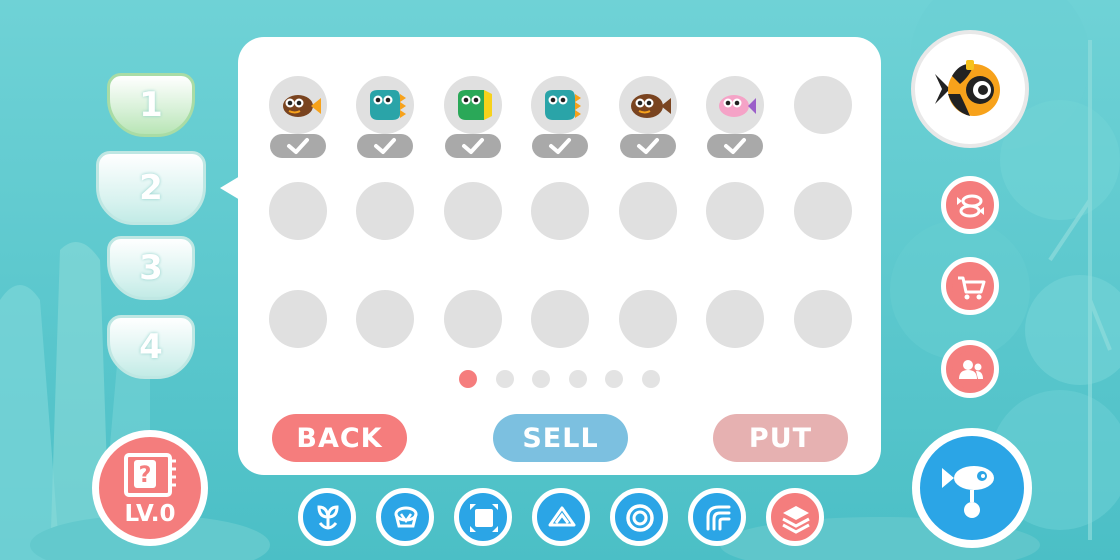 The height and width of the screenshot is (560, 1120). I want to click on brown-fish-icon, so click(651, 106).